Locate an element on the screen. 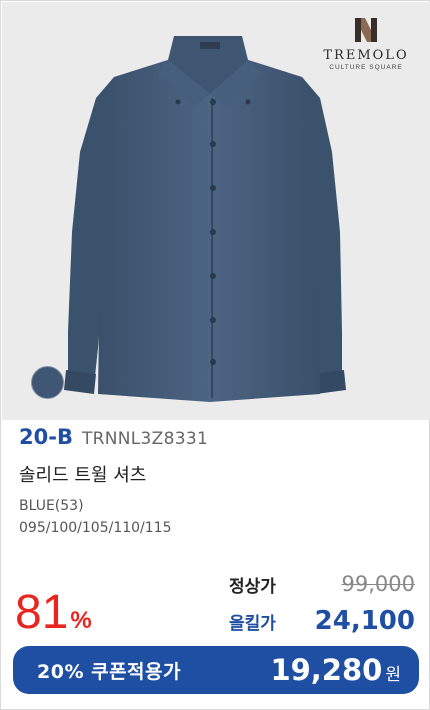  regular-price-value: 99,000 is located at coordinates (378, 584).